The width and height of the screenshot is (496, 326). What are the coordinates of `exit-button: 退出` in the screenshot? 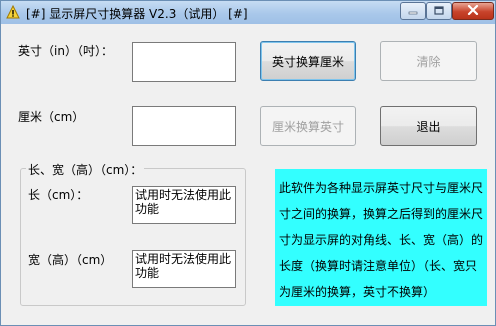 It's located at (428, 126).